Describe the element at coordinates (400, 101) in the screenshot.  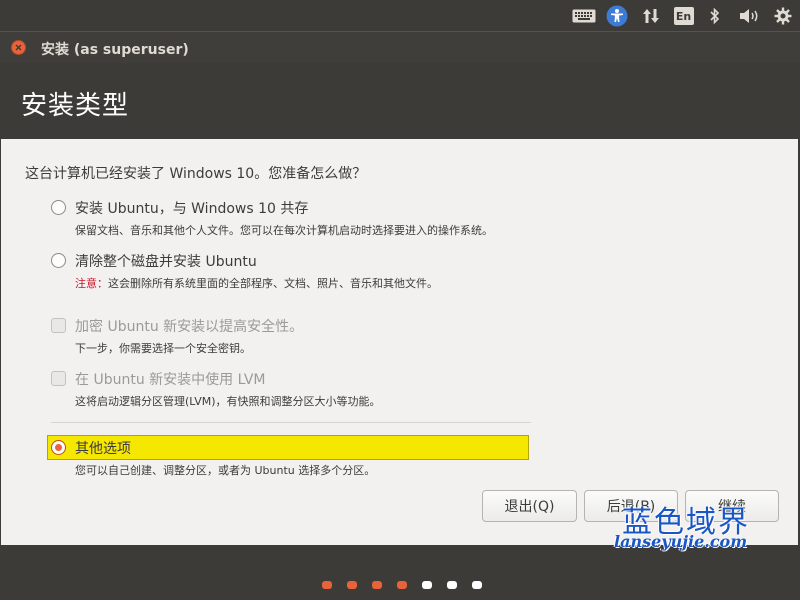
I see `page-header: 安装类型` at that location.